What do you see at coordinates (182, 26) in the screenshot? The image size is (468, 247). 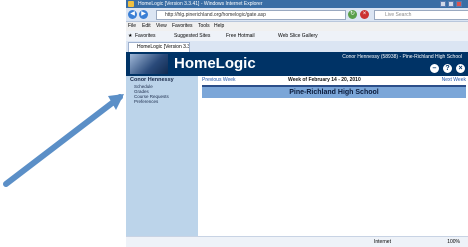 I see `menu-favorites: Favorites` at bounding box center [182, 26].